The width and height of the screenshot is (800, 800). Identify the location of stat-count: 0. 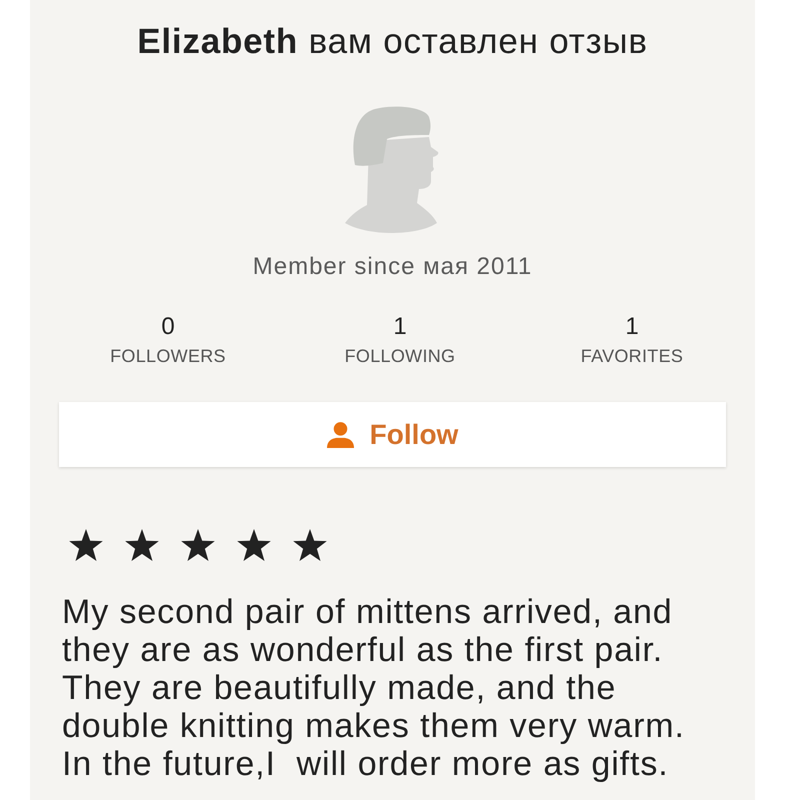
(168, 327).